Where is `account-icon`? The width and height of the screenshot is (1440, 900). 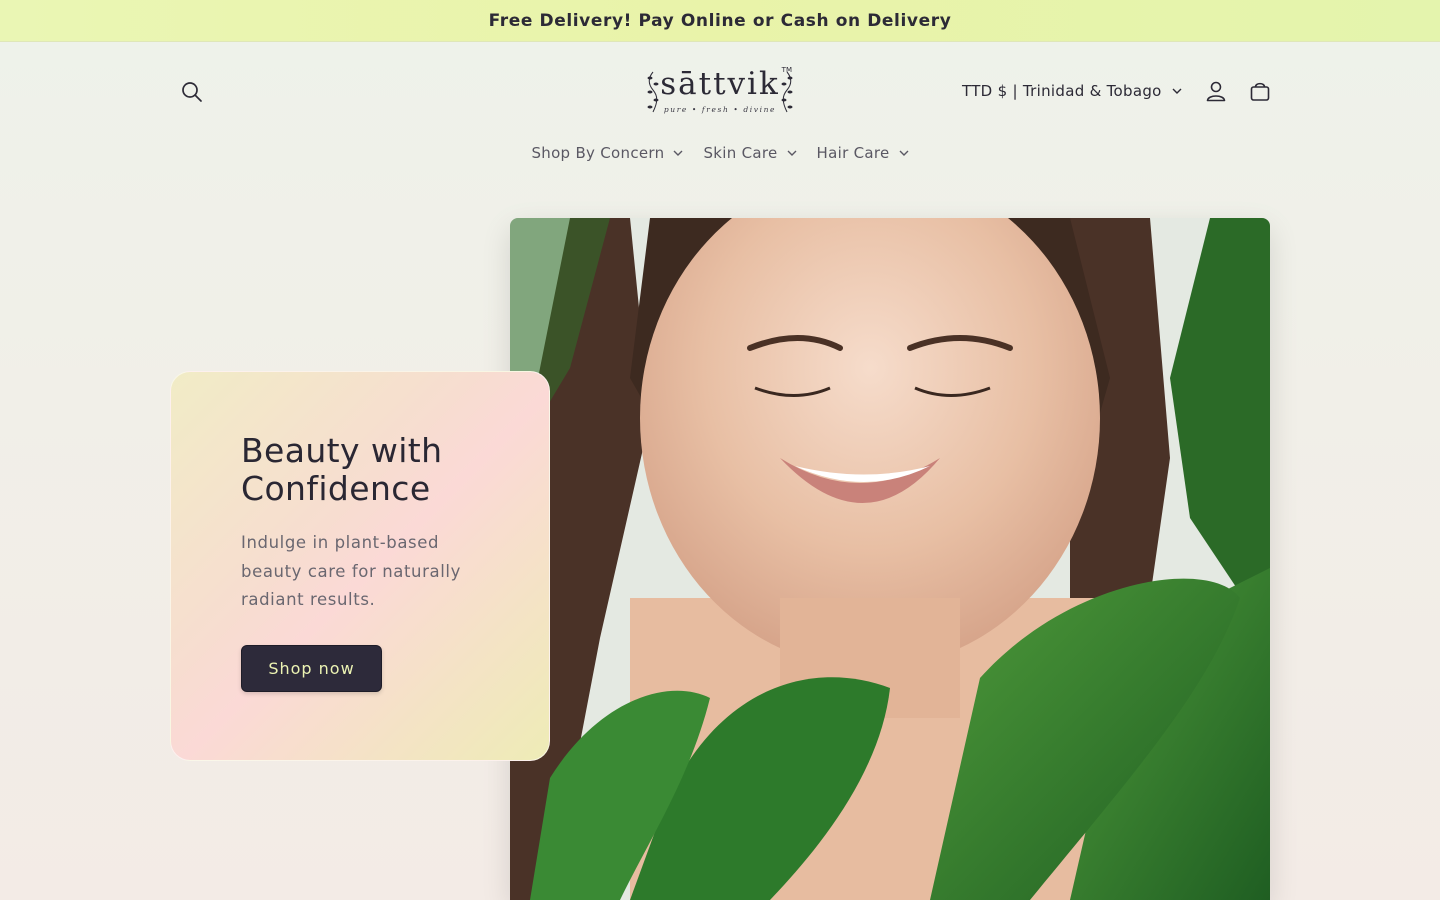 account-icon is located at coordinates (1216, 91).